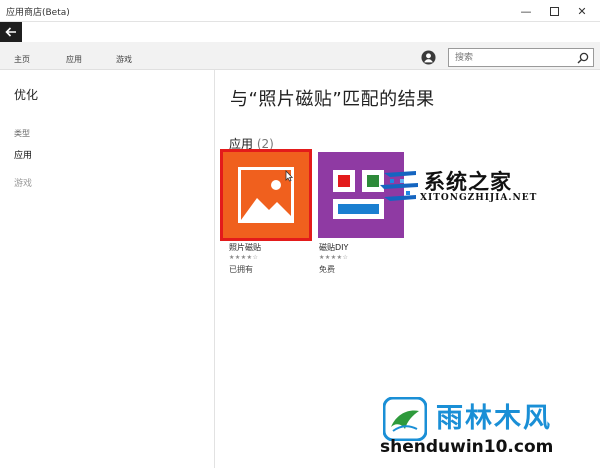  What do you see at coordinates (23, 182) in the screenshot?
I see `category-games: 游戏` at bounding box center [23, 182].